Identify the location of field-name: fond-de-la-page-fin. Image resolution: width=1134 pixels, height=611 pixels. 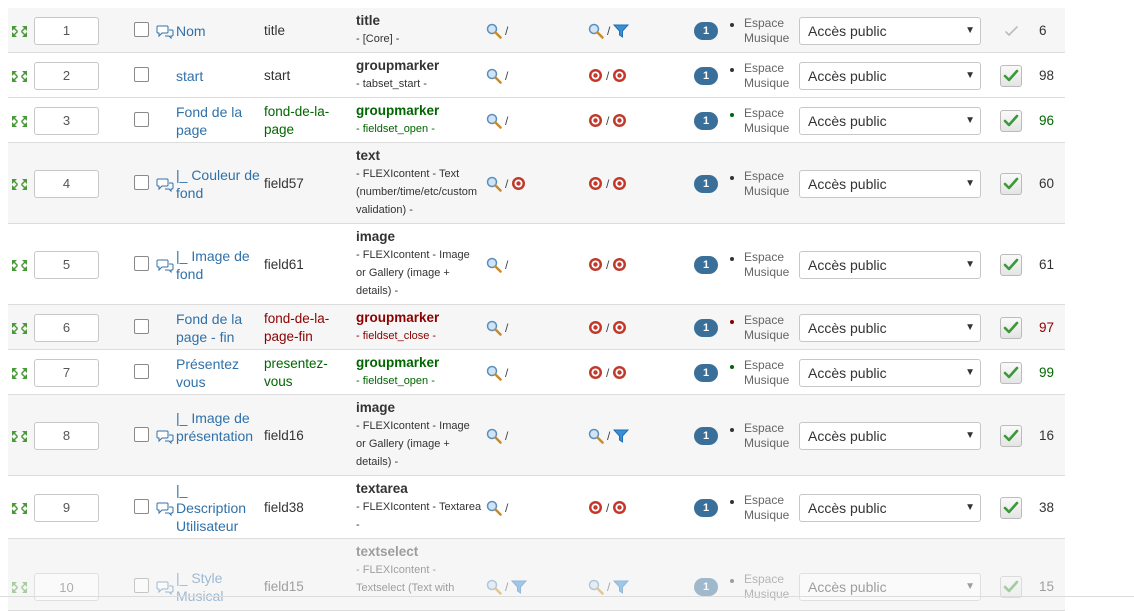
(297, 327).